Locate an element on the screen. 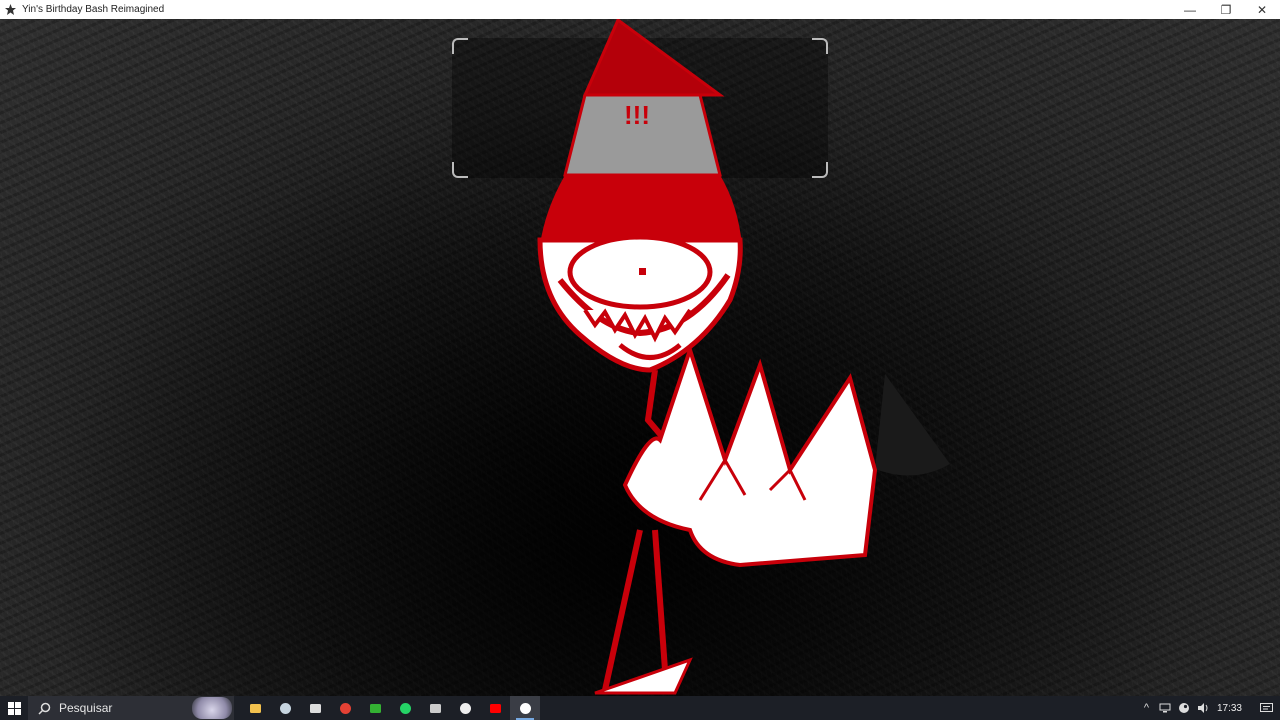 The height and width of the screenshot is (720, 1280). game-app-taskbar-button is located at coordinates (525, 708).